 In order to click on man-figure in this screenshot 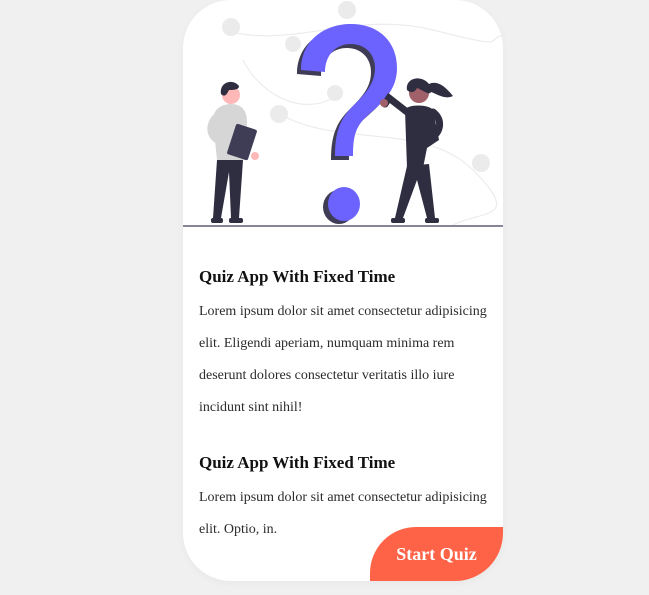, I will do `click(233, 152)`.